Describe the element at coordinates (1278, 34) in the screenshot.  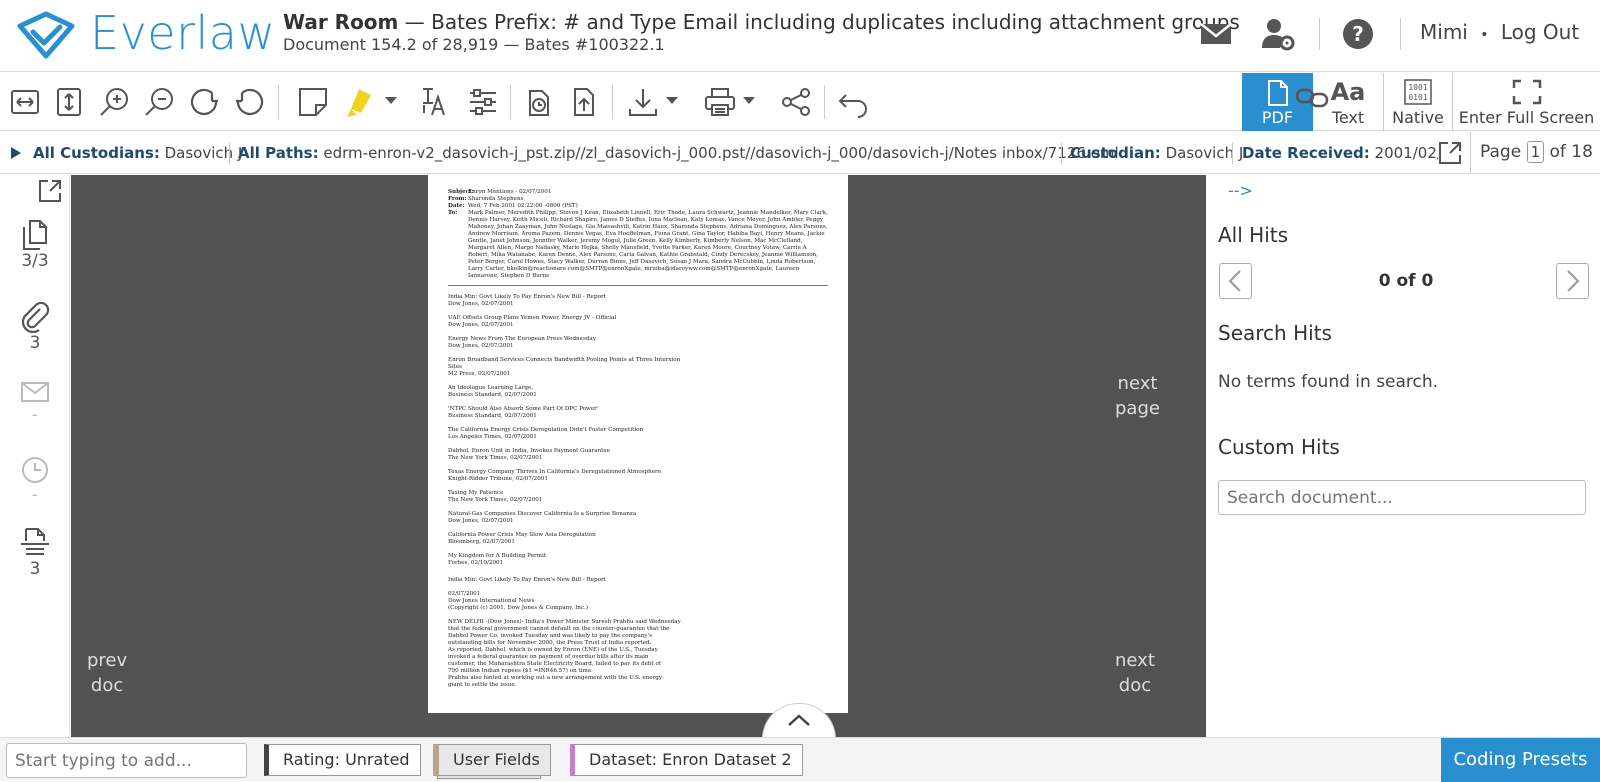
I see `user-settings-icon` at that location.